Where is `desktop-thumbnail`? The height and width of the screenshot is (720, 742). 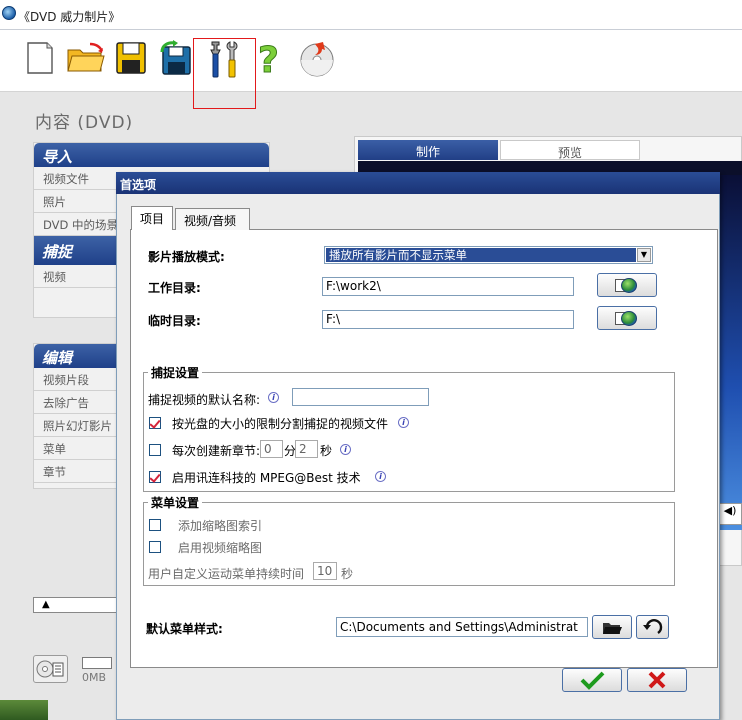
desktop-thumbnail is located at coordinates (24, 710).